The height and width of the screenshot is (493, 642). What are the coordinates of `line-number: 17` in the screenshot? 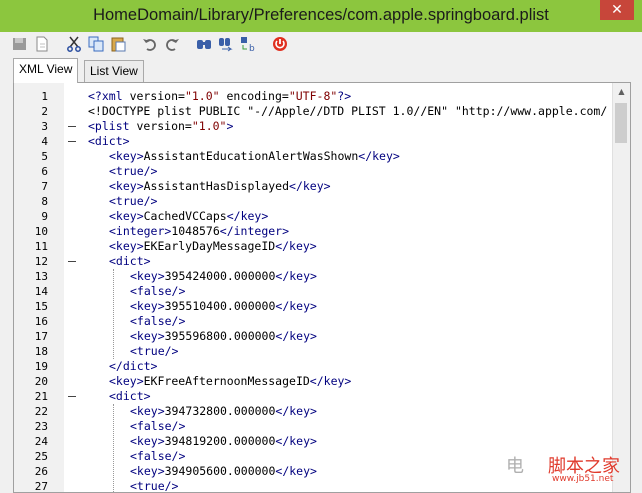 It's located at (41, 336).